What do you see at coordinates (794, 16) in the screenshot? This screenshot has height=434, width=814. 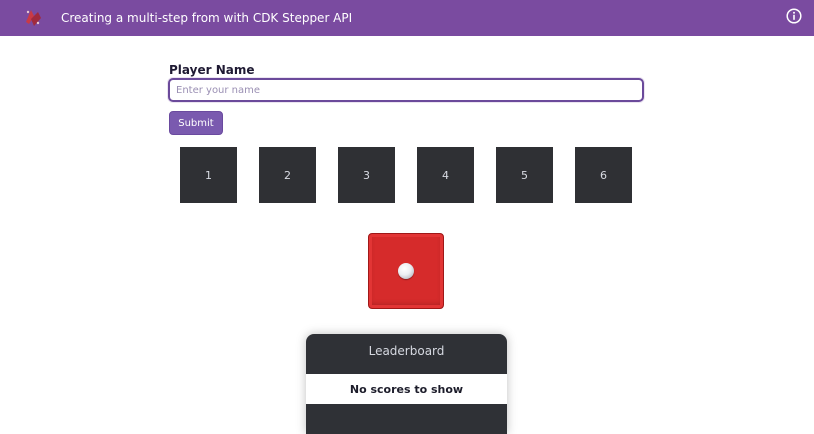 I see `info-icon` at bounding box center [794, 16].